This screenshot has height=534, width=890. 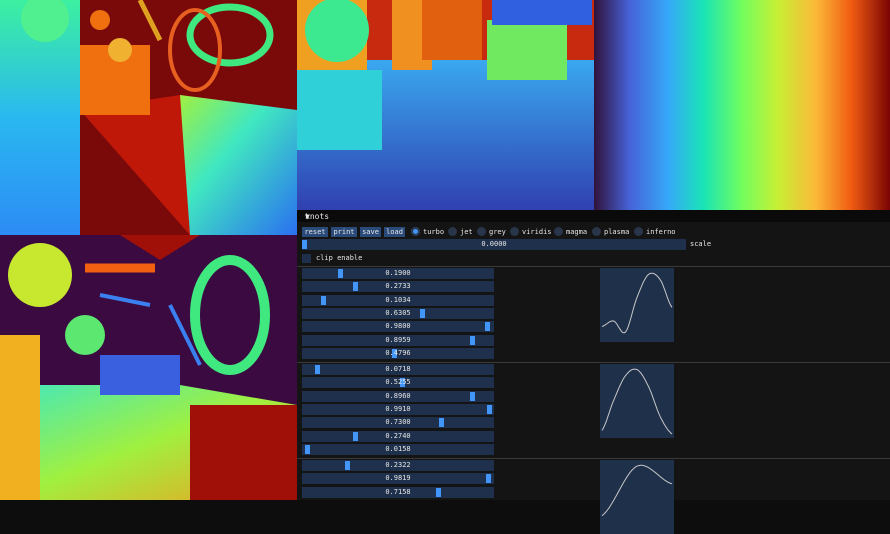 I want to click on radio-inferno, so click(x=638, y=231).